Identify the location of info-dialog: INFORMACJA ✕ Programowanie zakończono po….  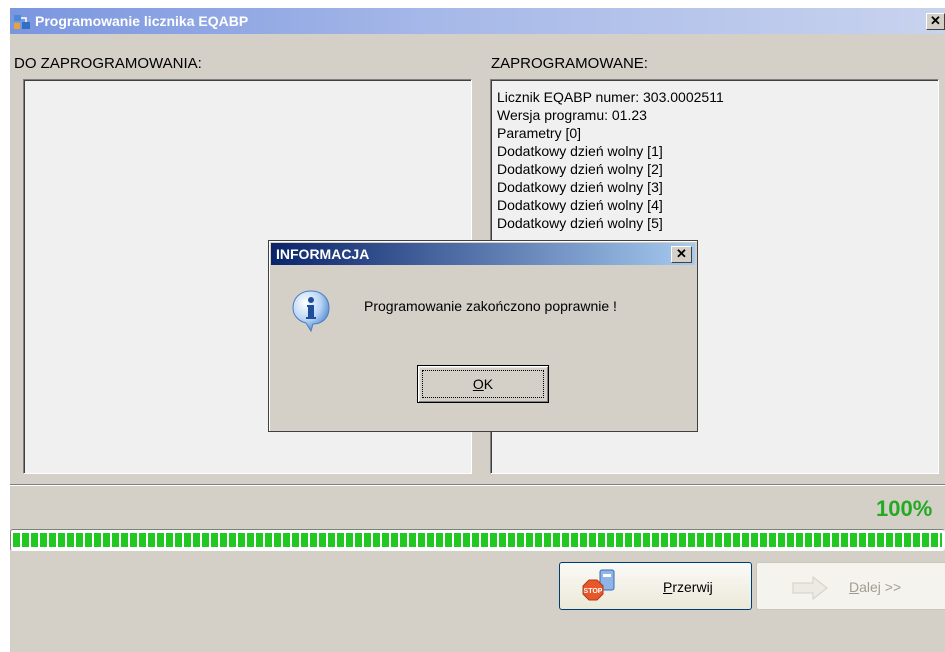
(483, 336).